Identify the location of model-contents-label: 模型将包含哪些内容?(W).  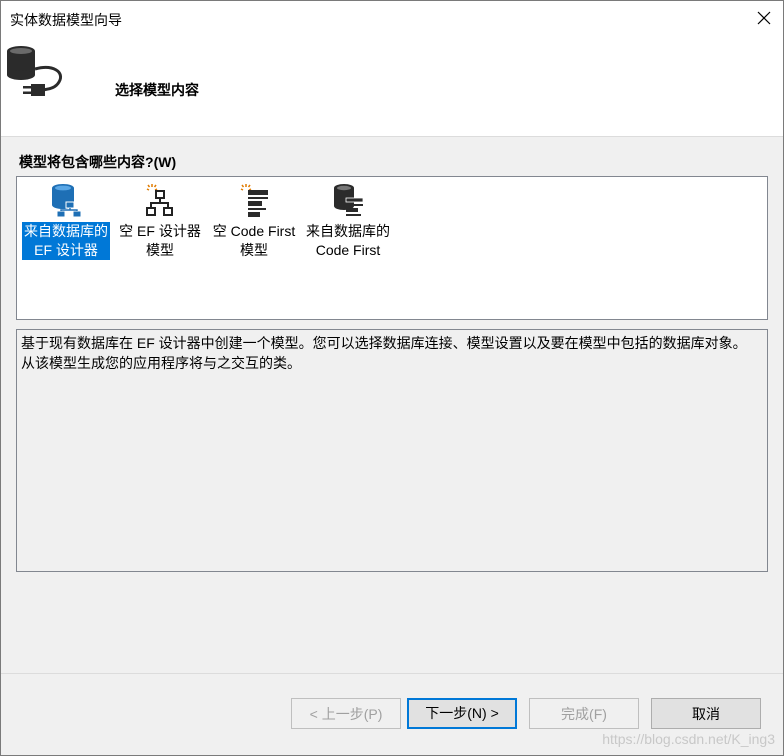
(97, 162).